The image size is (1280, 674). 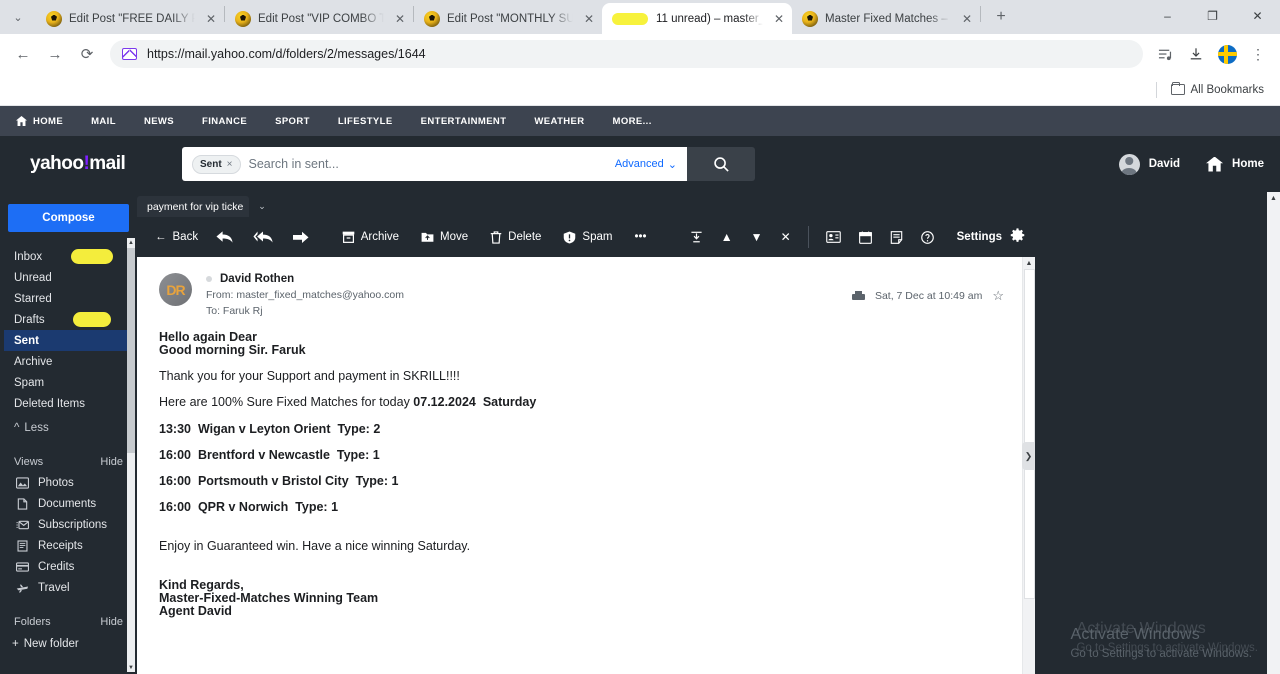 What do you see at coordinates (68, 482) in the screenshot?
I see `sidebar-item-photos: Photos` at bounding box center [68, 482].